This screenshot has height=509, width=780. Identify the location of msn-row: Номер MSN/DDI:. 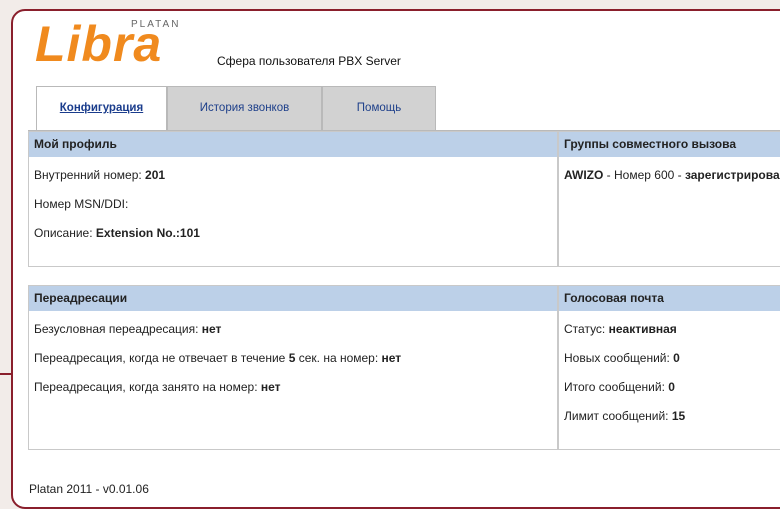
(81, 204).